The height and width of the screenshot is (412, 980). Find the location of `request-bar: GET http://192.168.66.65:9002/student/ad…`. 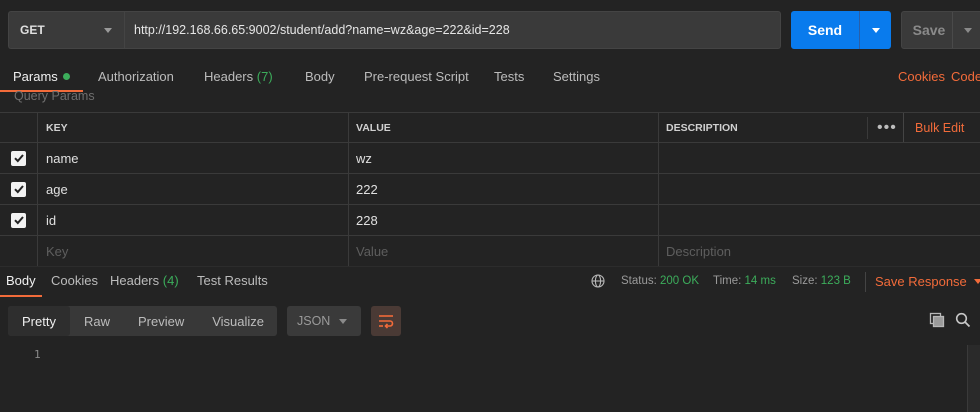

request-bar: GET http://192.168.66.65:9002/student/ad… is located at coordinates (394, 30).